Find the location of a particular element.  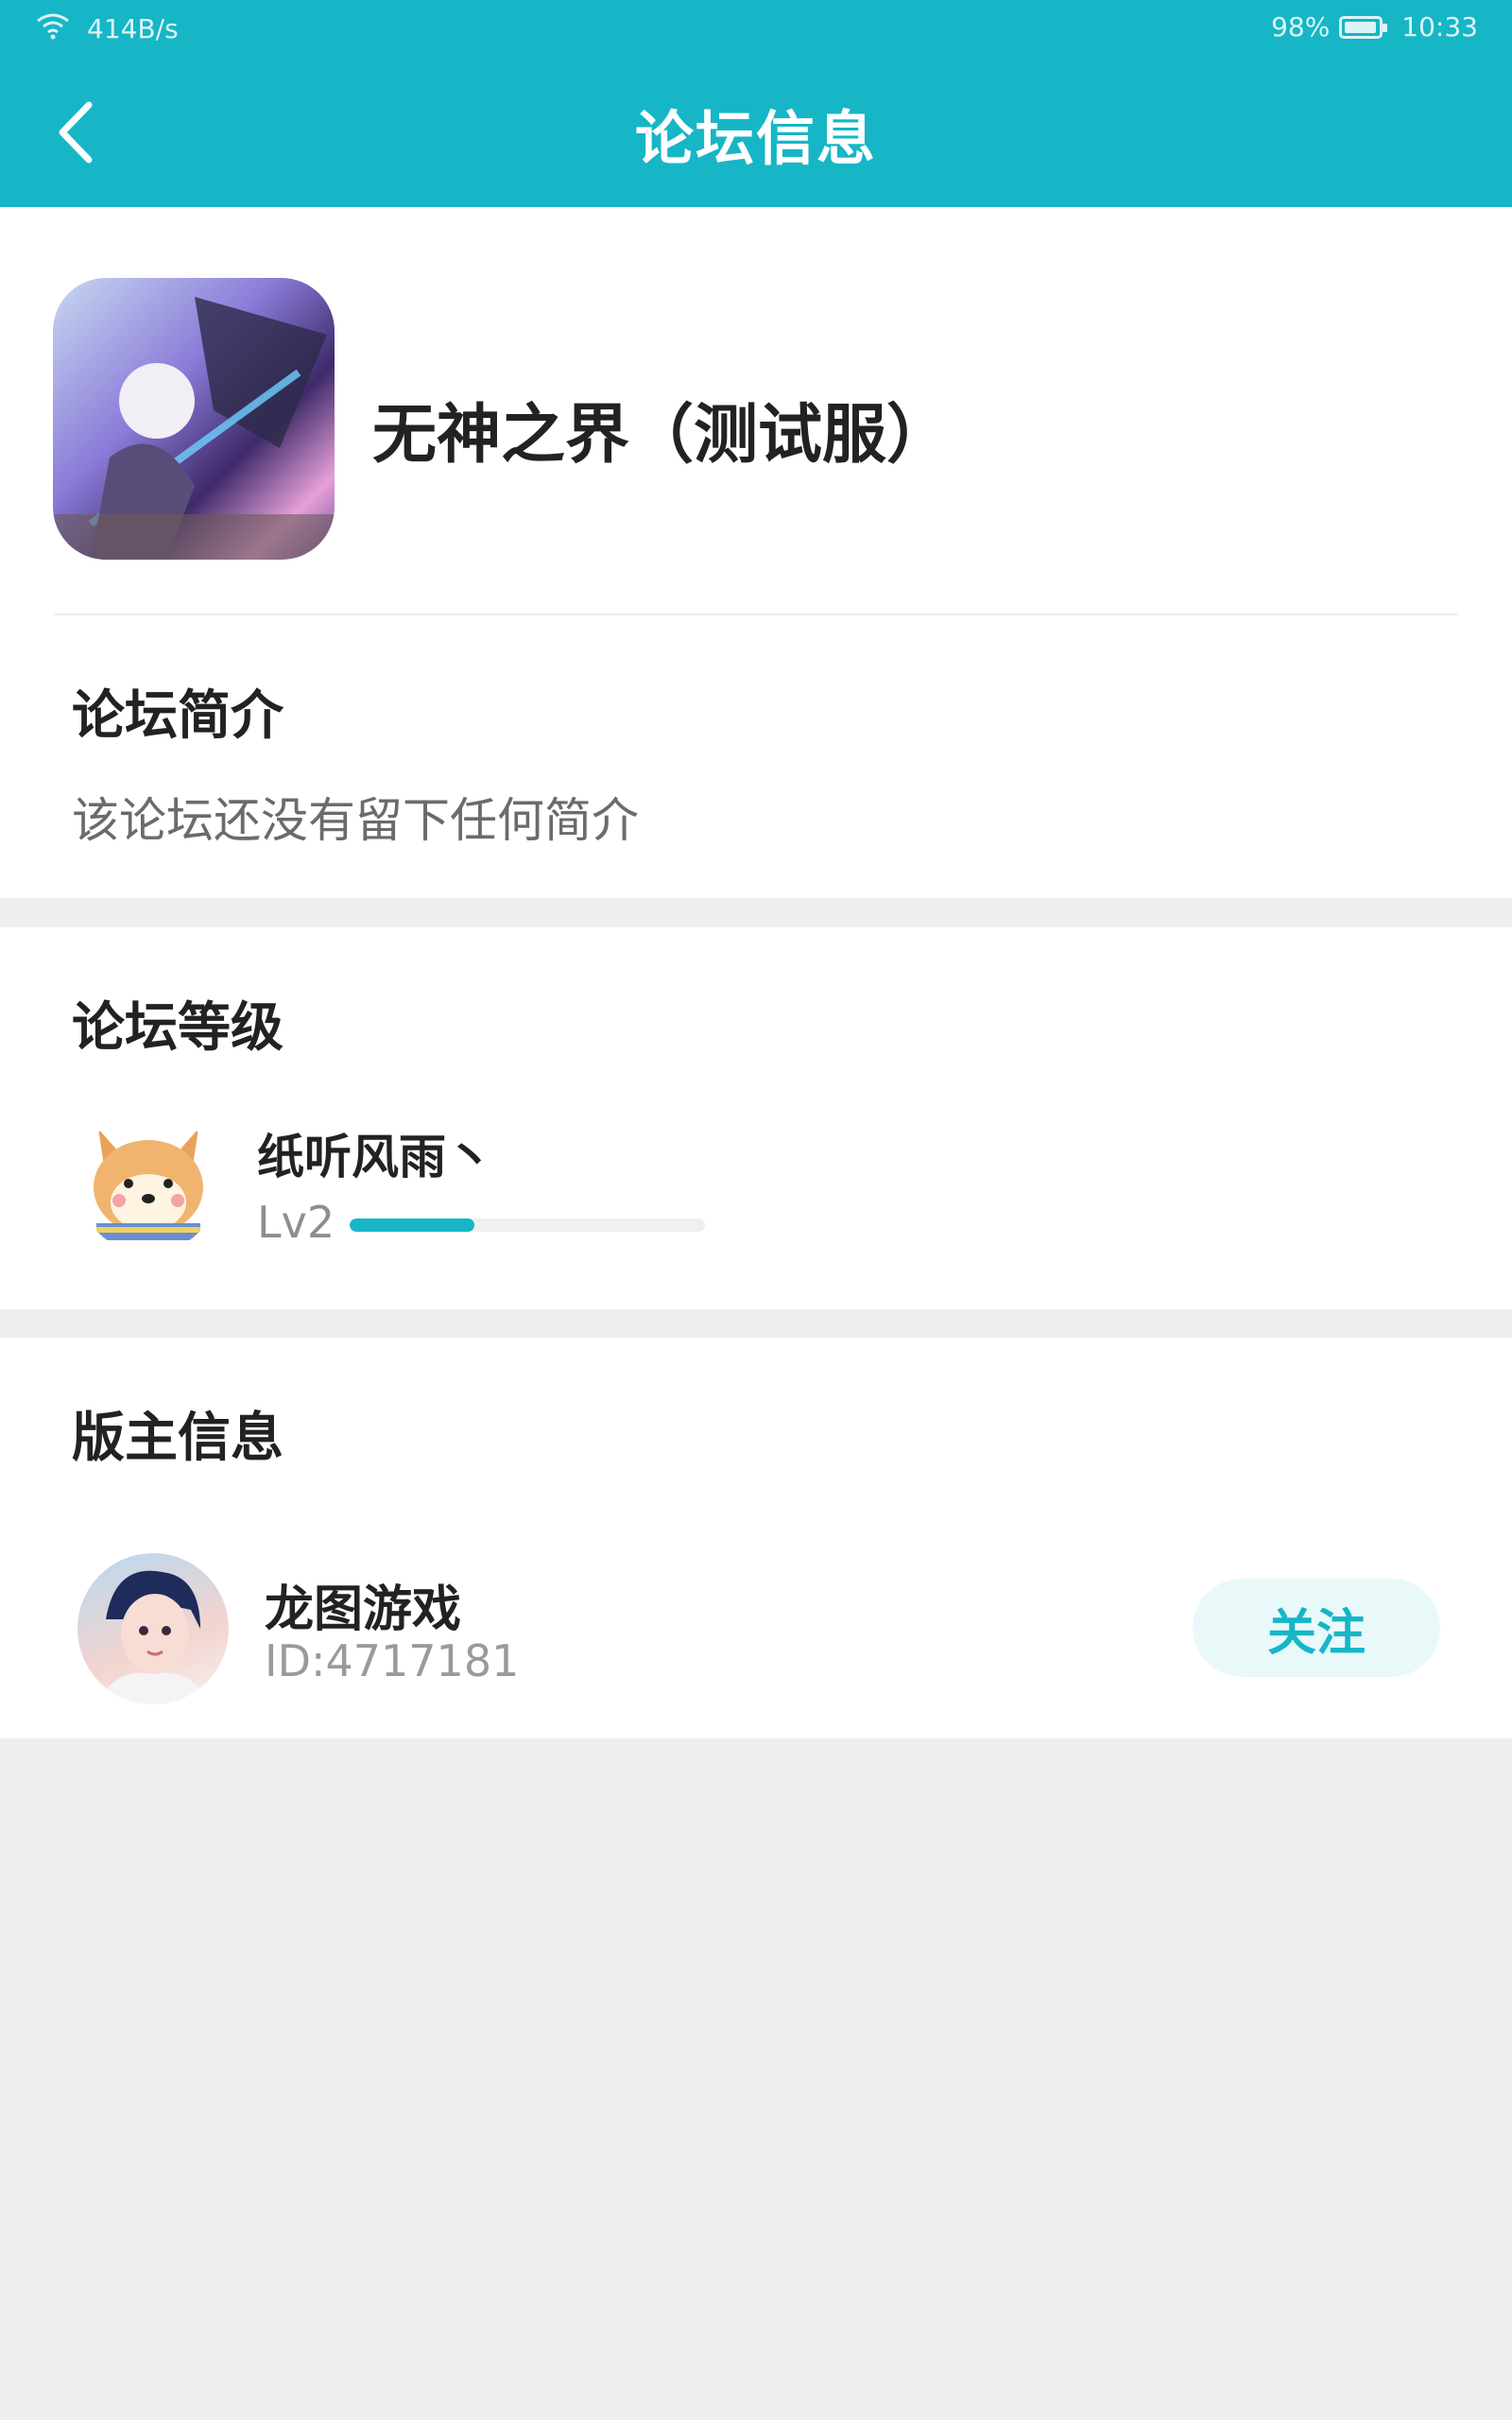

moderator-avatar is located at coordinates (153, 1629).